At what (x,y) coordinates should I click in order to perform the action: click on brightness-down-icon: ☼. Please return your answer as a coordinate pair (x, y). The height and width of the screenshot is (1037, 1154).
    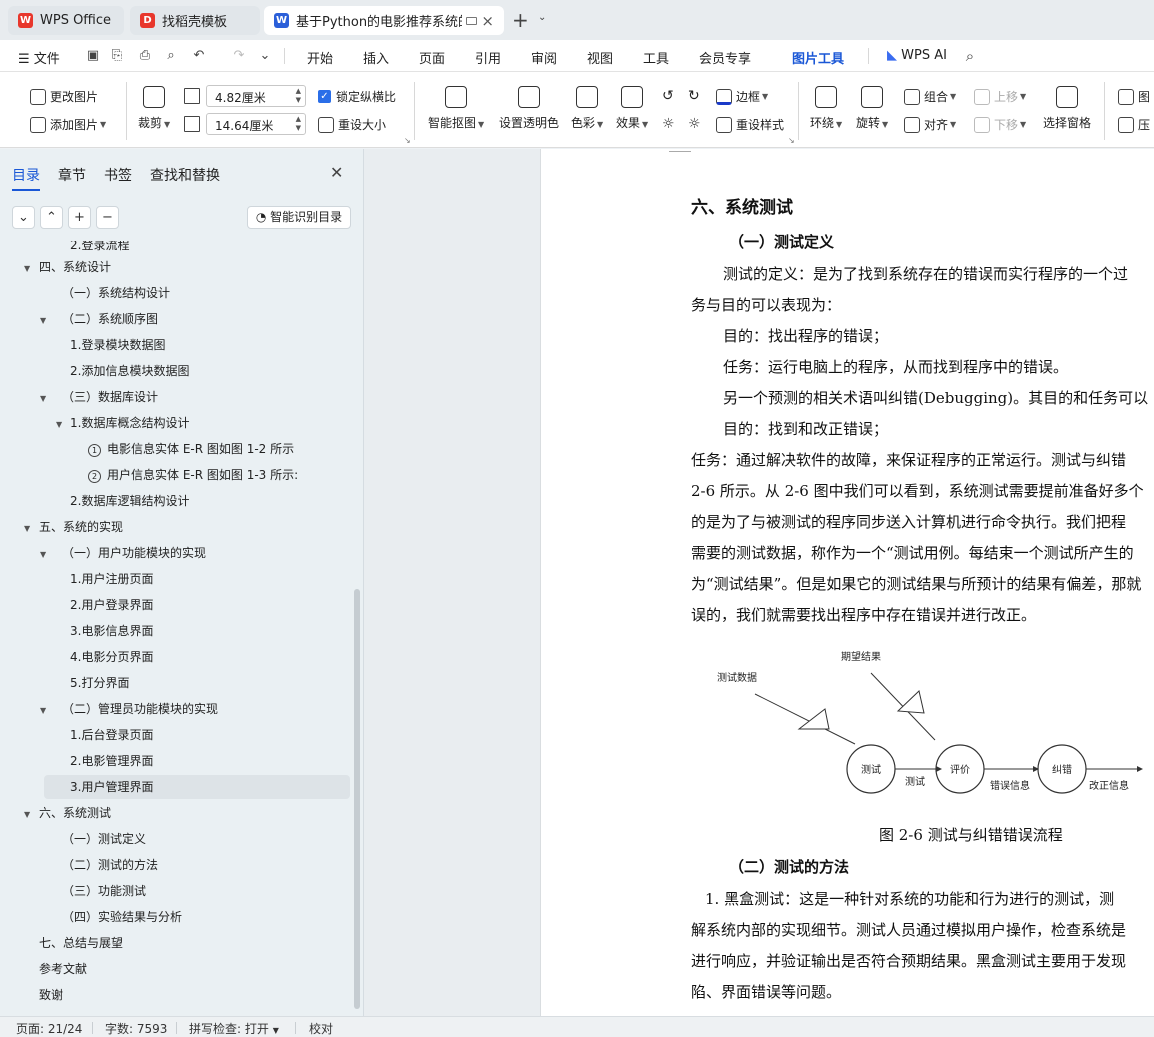
    Looking at the image, I should click on (694, 124).